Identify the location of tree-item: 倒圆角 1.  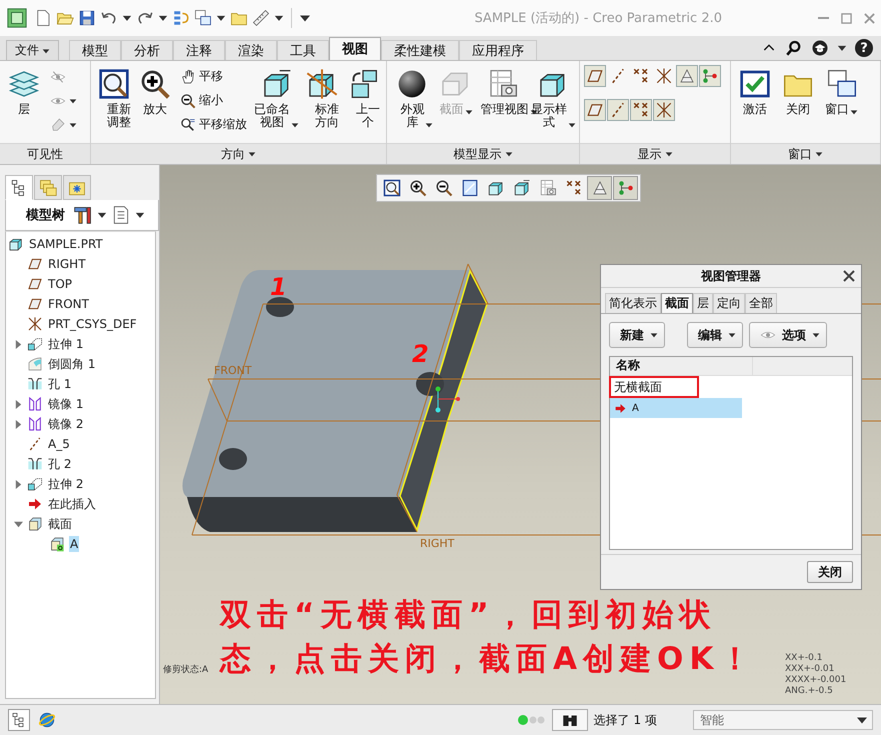
(71, 364).